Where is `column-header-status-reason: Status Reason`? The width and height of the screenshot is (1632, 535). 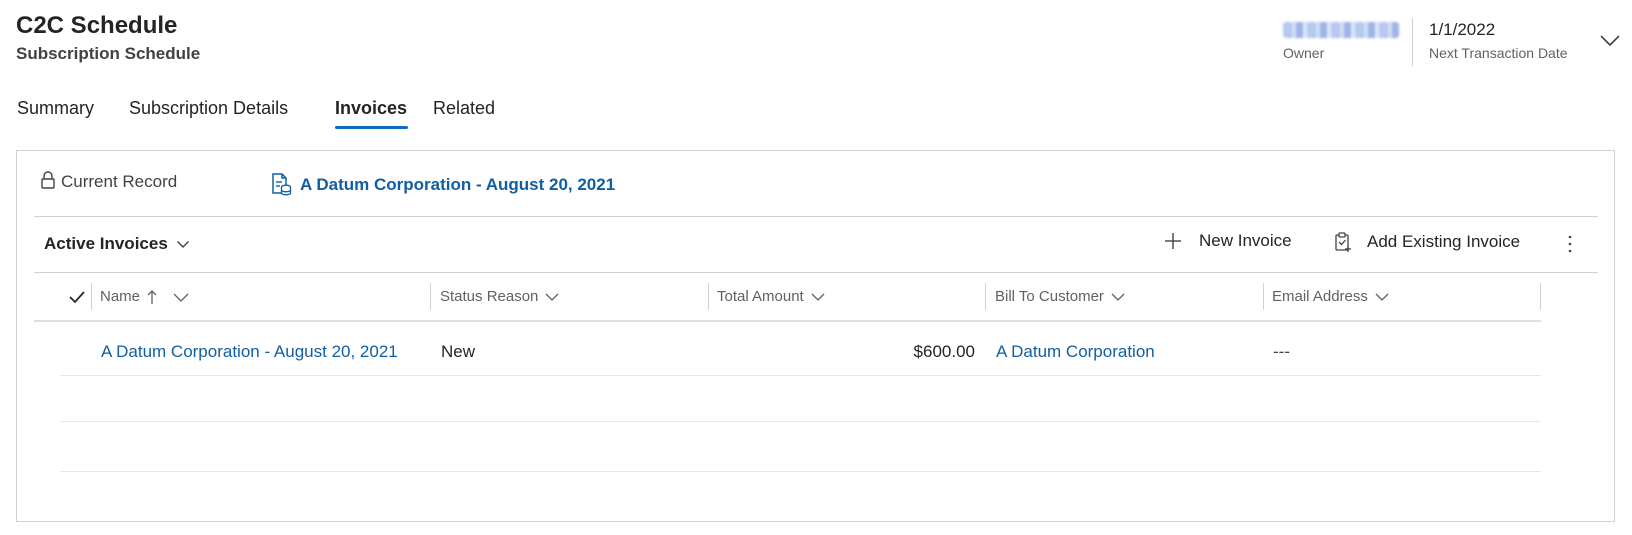 column-header-status-reason: Status Reason is located at coordinates (500, 296).